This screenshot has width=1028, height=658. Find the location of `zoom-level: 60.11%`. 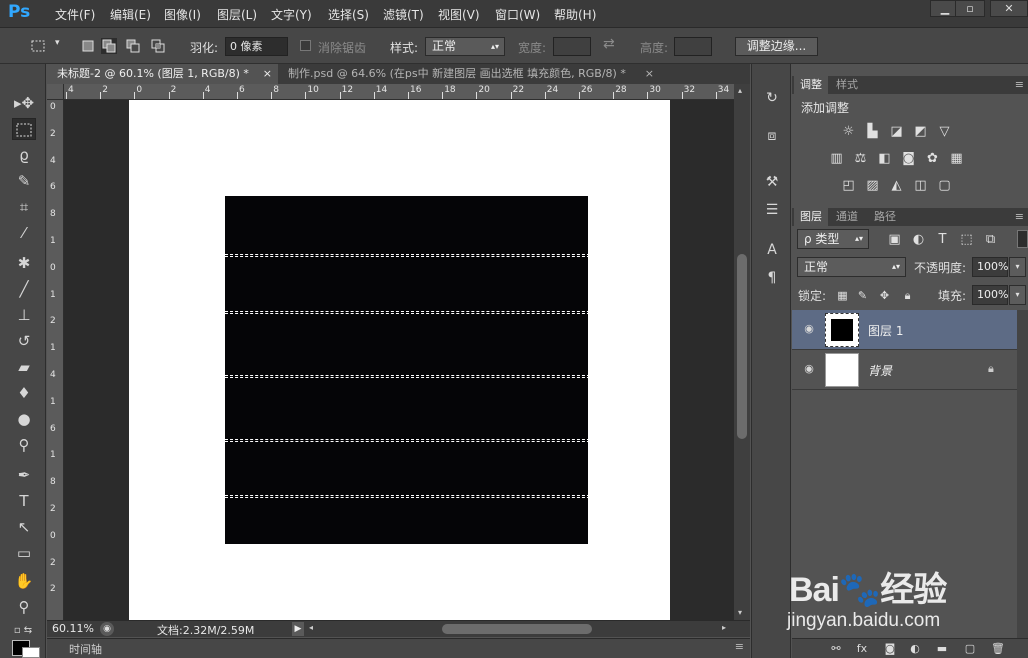

zoom-level: 60.11% is located at coordinates (73, 628).